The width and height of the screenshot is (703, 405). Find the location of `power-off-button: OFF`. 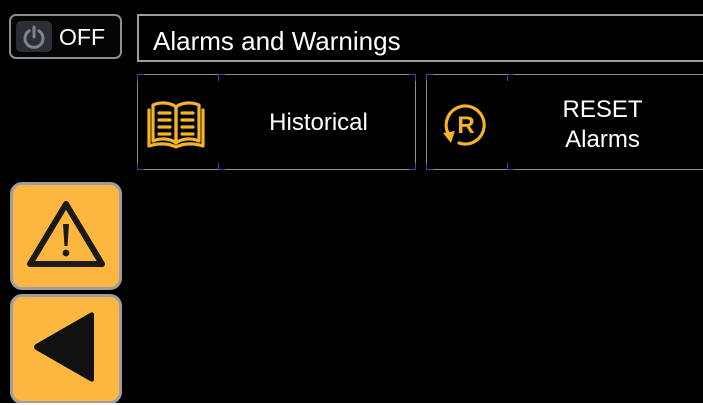

power-off-button: OFF is located at coordinates (65, 36).